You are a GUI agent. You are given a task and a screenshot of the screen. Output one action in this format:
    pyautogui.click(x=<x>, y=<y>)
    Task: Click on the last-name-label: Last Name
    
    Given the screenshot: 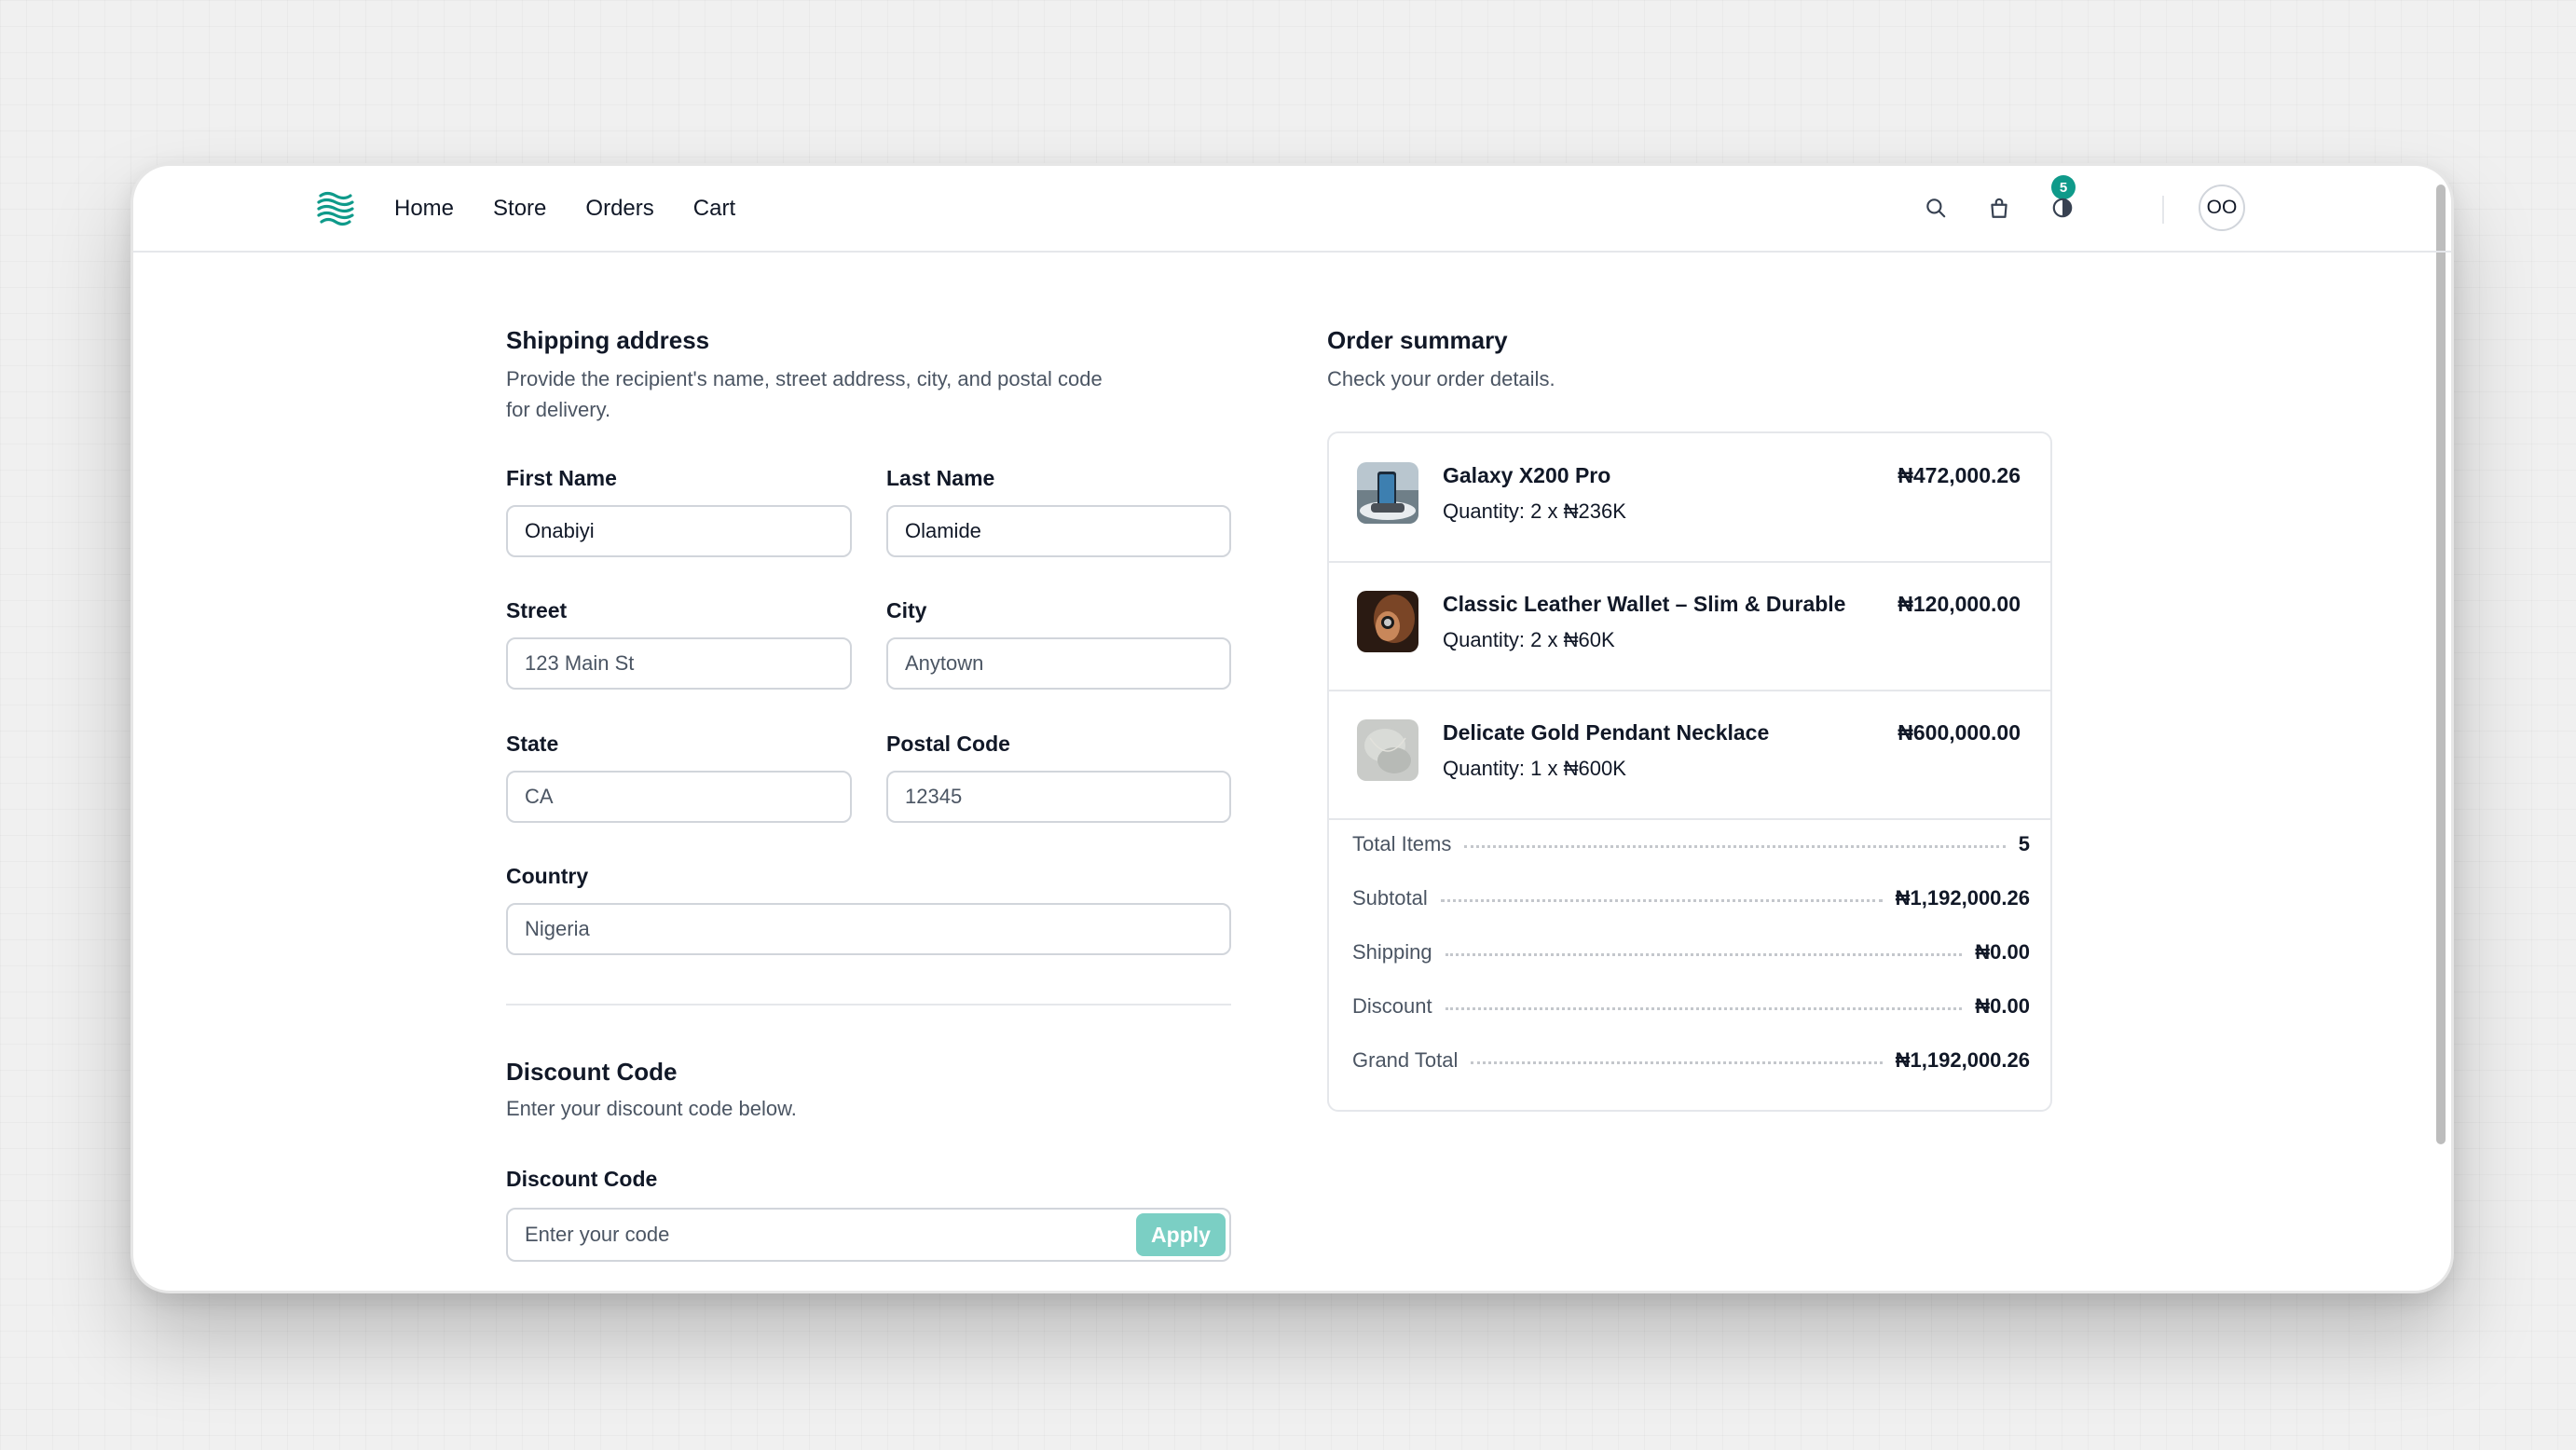 What is the action you would take?
    pyautogui.click(x=940, y=478)
    